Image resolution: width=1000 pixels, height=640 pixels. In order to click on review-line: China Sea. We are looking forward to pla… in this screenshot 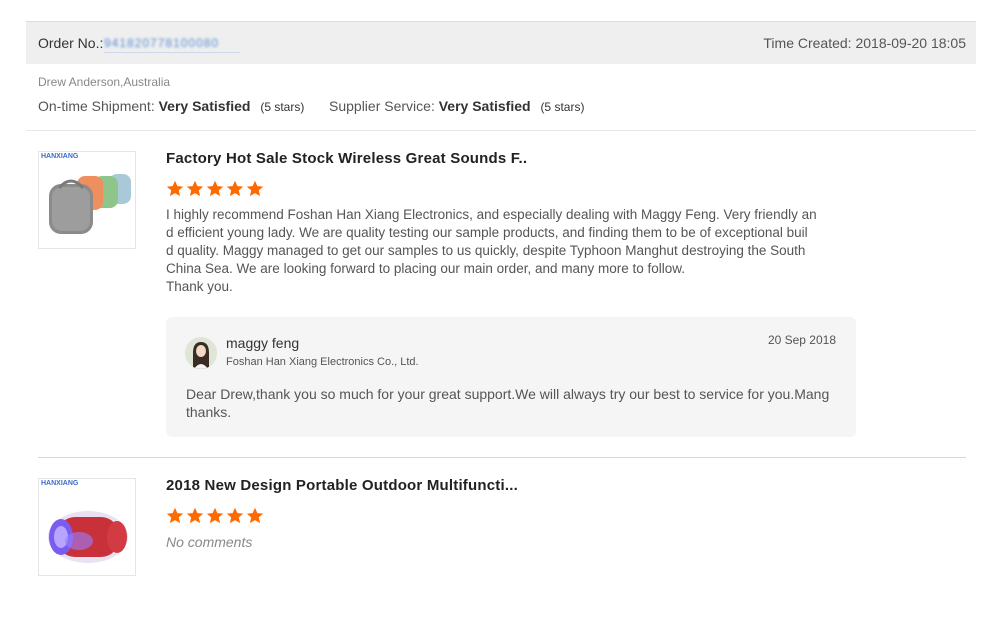, I will do `click(426, 268)`.